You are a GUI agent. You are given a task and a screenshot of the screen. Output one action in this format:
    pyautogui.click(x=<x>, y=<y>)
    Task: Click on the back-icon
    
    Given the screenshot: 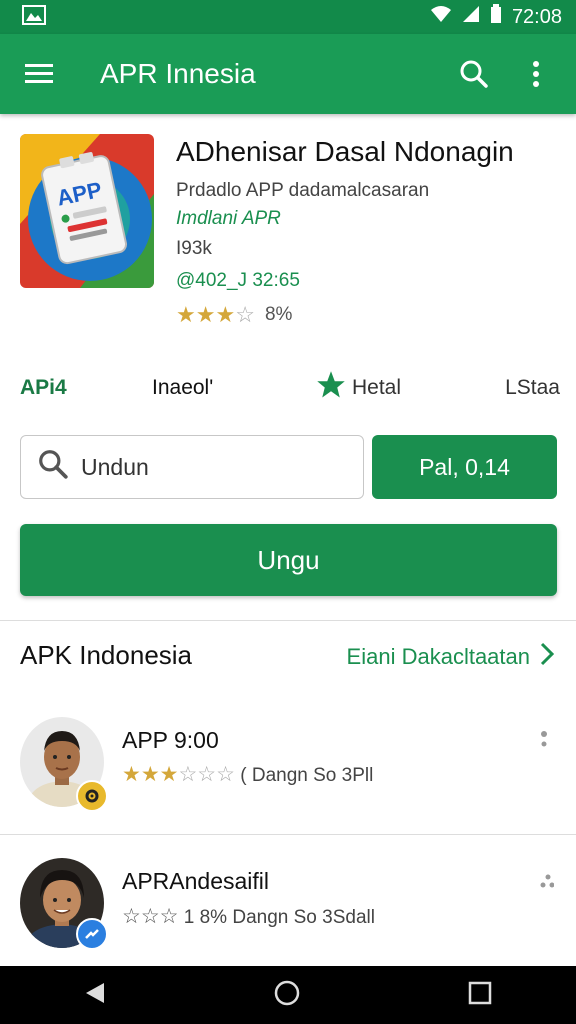 What is the action you would take?
    pyautogui.click(x=95, y=995)
    